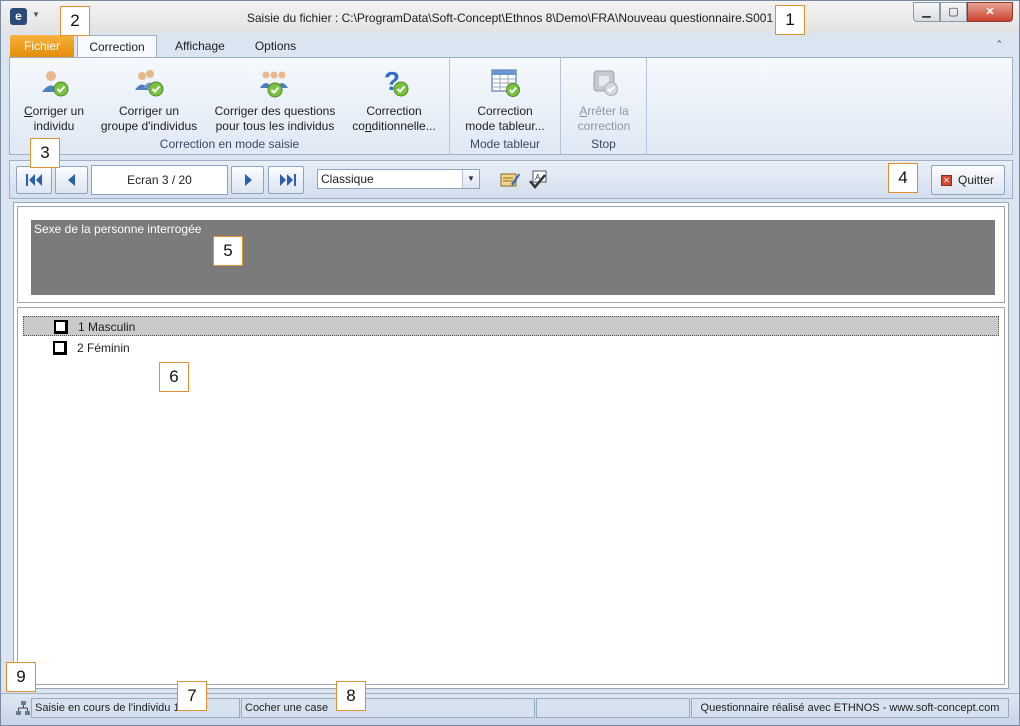 The height and width of the screenshot is (726, 1020). Describe the element at coordinates (605, 83) in the screenshot. I see `stop-check-icon` at that location.